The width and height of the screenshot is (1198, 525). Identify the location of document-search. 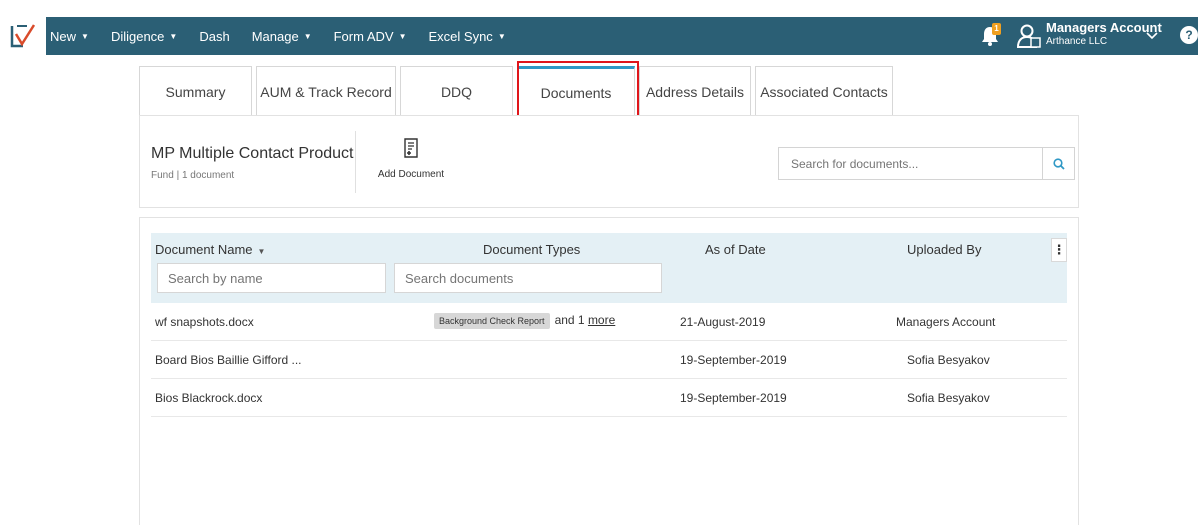
(926, 163).